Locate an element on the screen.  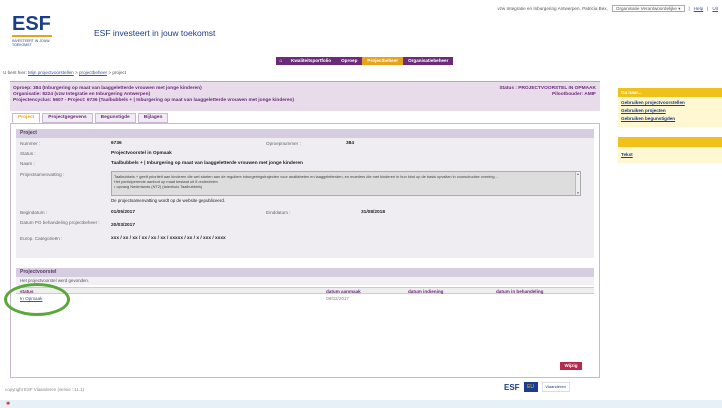
datum-behandeling-value: 20/03/2017 is located at coordinates (123, 225).